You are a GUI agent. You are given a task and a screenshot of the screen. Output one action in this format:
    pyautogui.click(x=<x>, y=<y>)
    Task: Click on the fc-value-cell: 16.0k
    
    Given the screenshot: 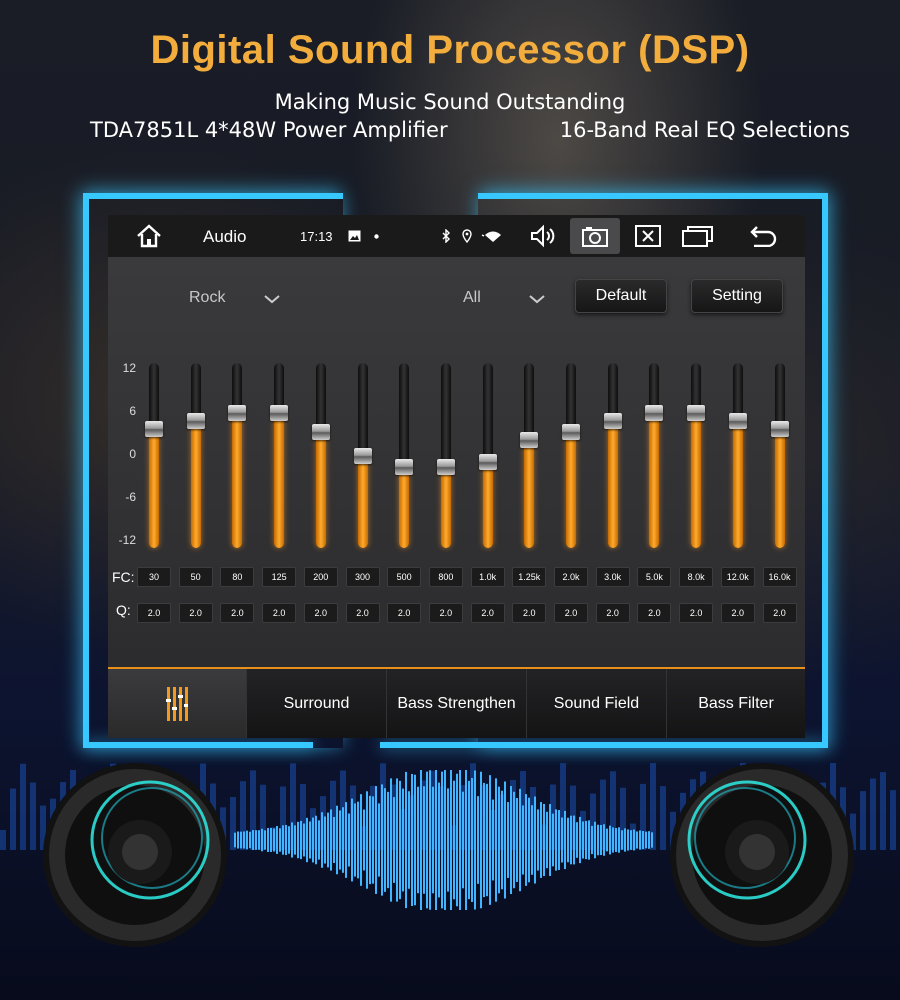 What is the action you would take?
    pyautogui.click(x=779, y=577)
    